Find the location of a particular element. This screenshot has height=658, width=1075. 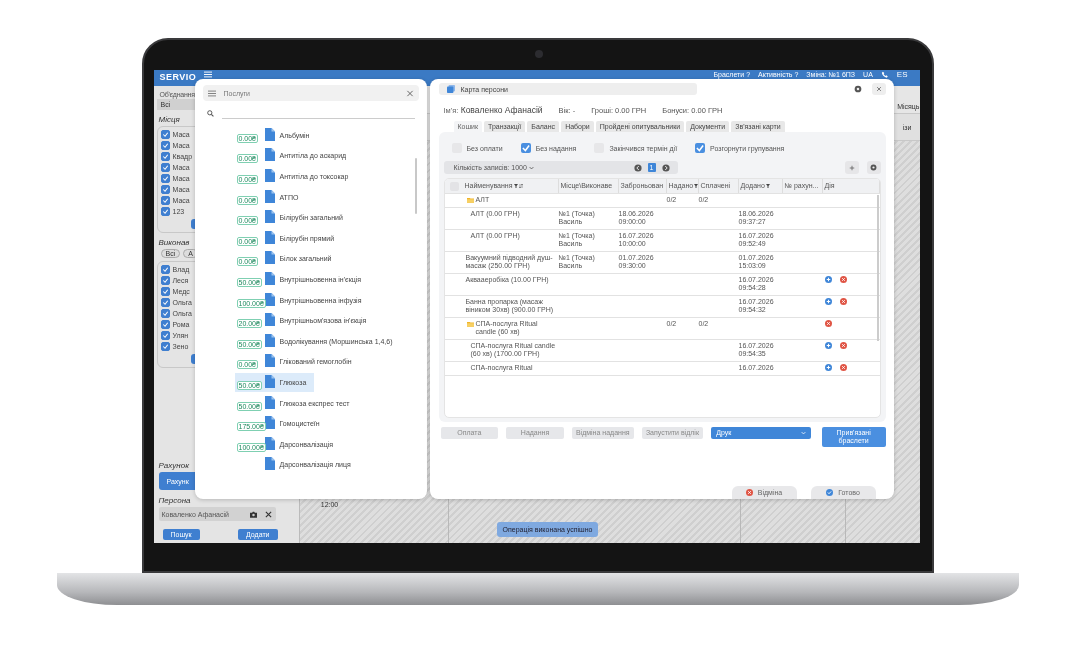

settings-button is located at coordinates (873, 167).